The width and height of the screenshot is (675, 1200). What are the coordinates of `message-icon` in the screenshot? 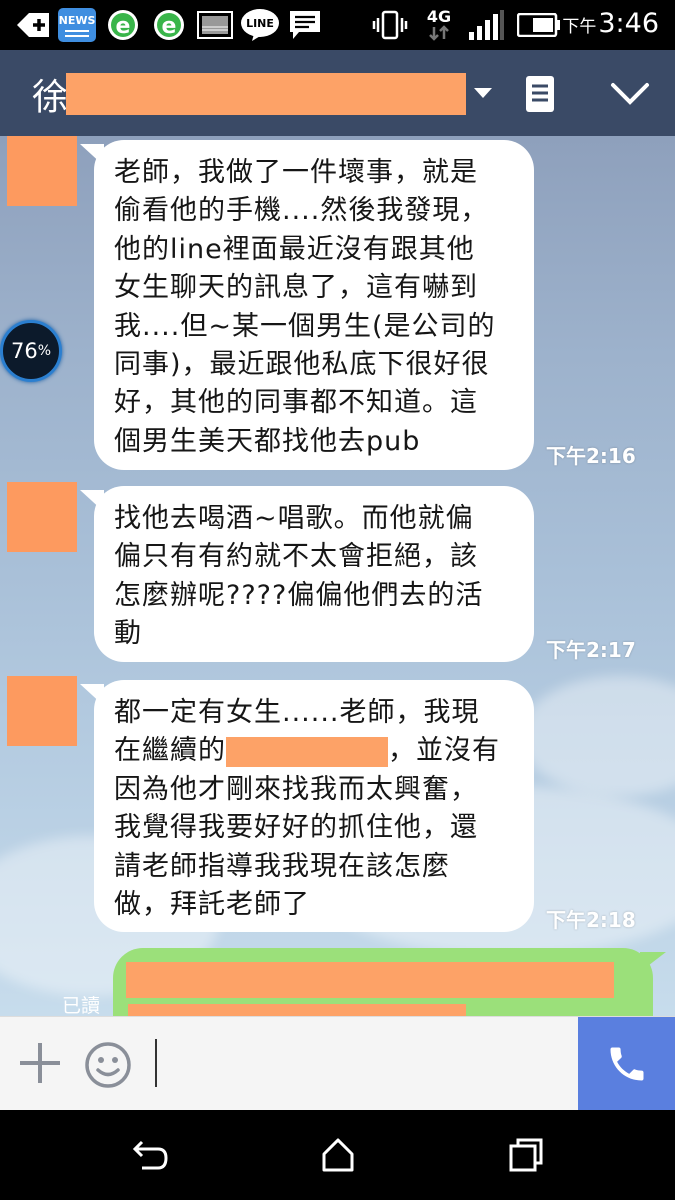 It's located at (305, 25).